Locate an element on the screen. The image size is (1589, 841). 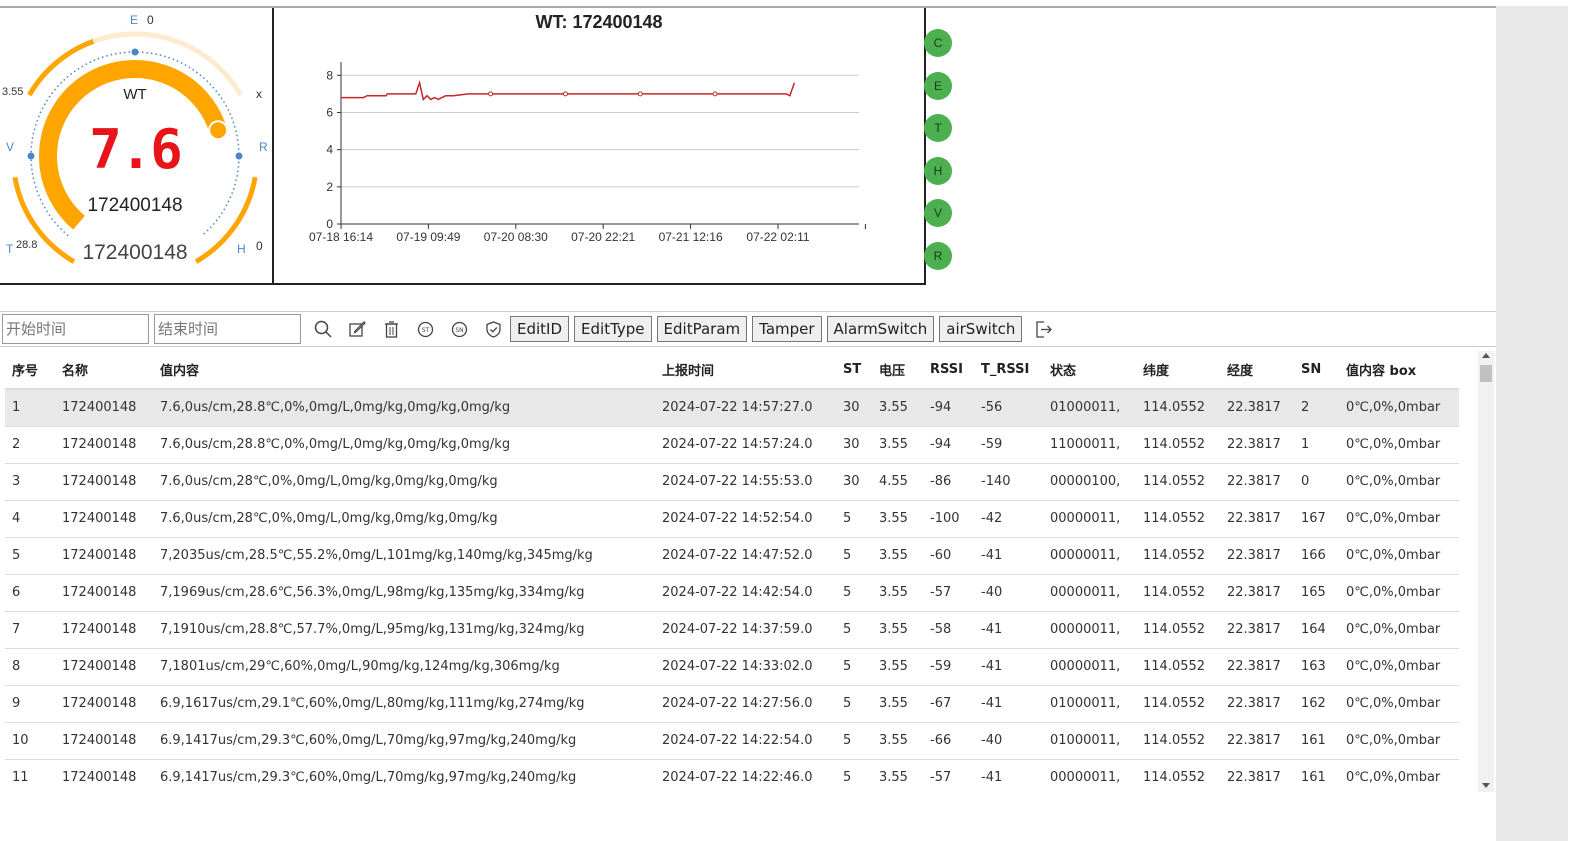
st-icon: ST is located at coordinates (425, 329).